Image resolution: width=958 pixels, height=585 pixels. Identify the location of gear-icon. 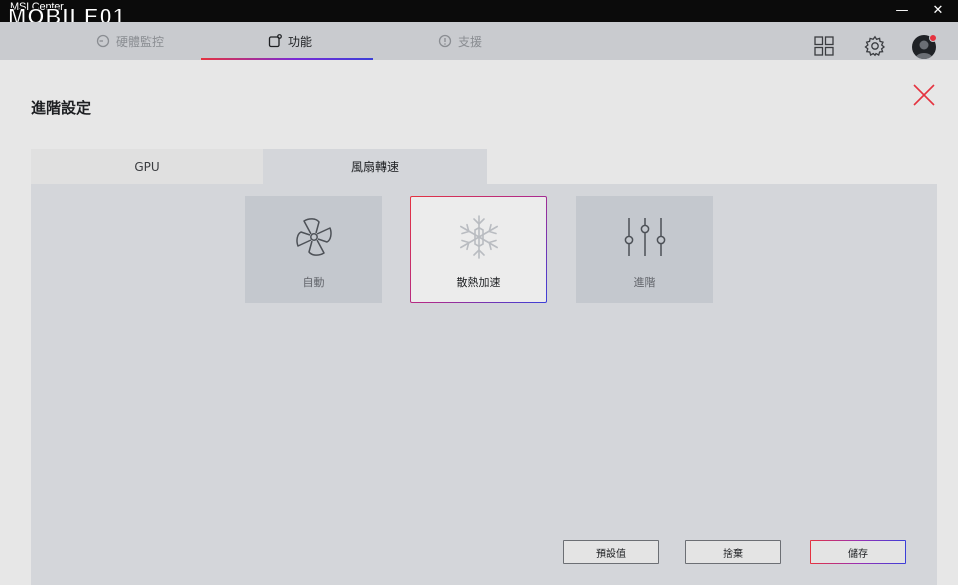
(875, 46).